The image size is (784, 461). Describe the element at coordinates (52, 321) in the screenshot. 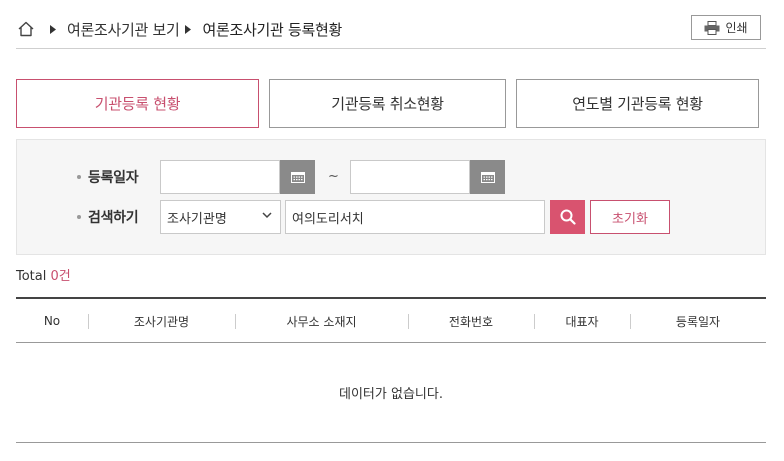

I see `column-no: No` at that location.